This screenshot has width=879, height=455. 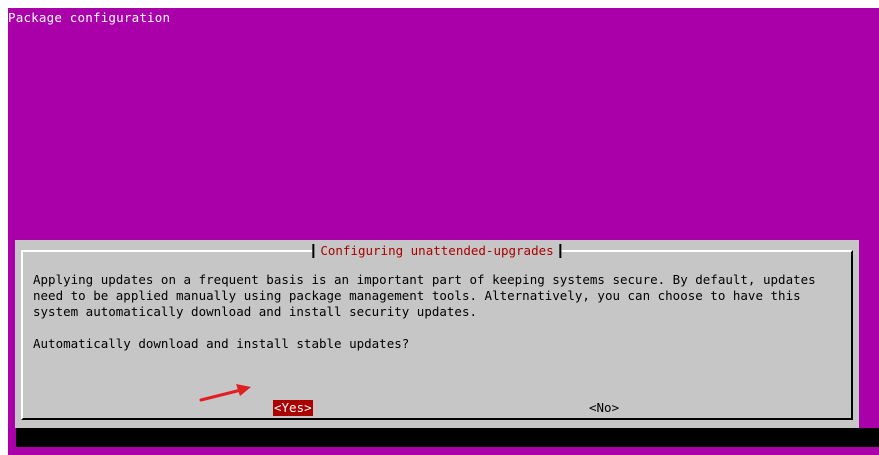 I want to click on dialog-title: Configuring unattended-upgrades, so click(x=437, y=251).